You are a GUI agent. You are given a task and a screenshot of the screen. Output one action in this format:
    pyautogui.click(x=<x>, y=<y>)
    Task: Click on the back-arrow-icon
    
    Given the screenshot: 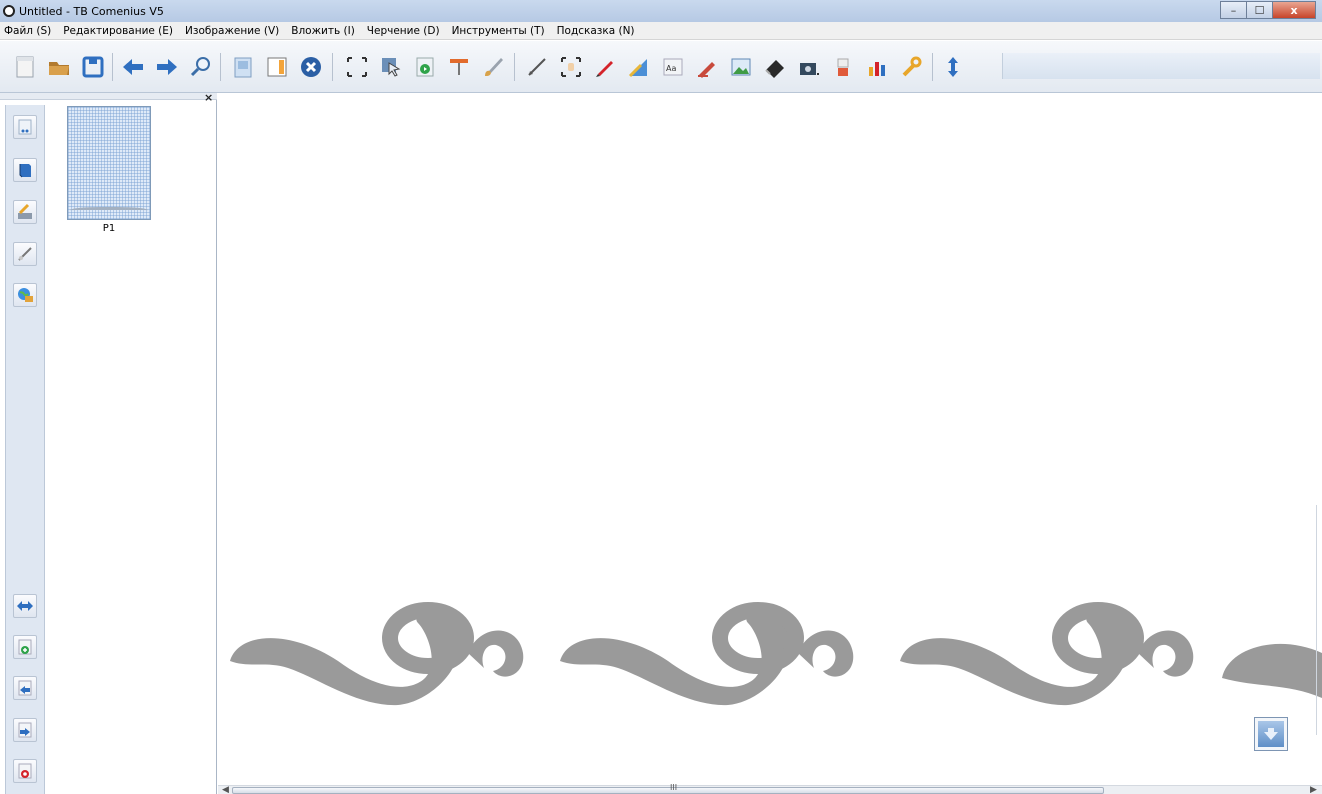 What is the action you would take?
    pyautogui.click(x=133, y=67)
    